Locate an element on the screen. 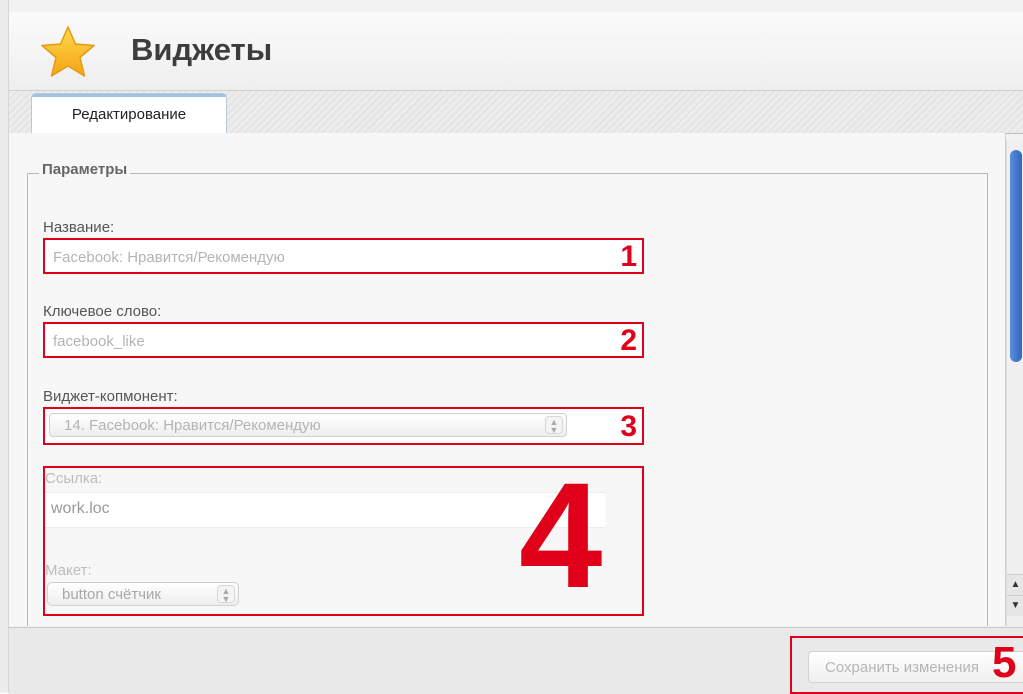  layout-select: button счётчик ▲ ▼ is located at coordinates (143, 594).